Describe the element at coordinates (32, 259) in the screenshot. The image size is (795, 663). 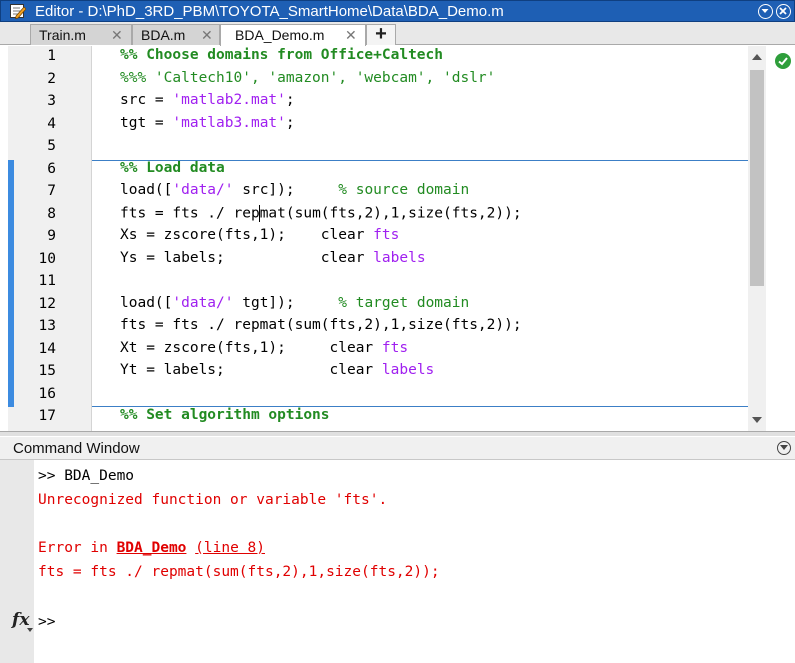
I see `line-number: 10` at that location.